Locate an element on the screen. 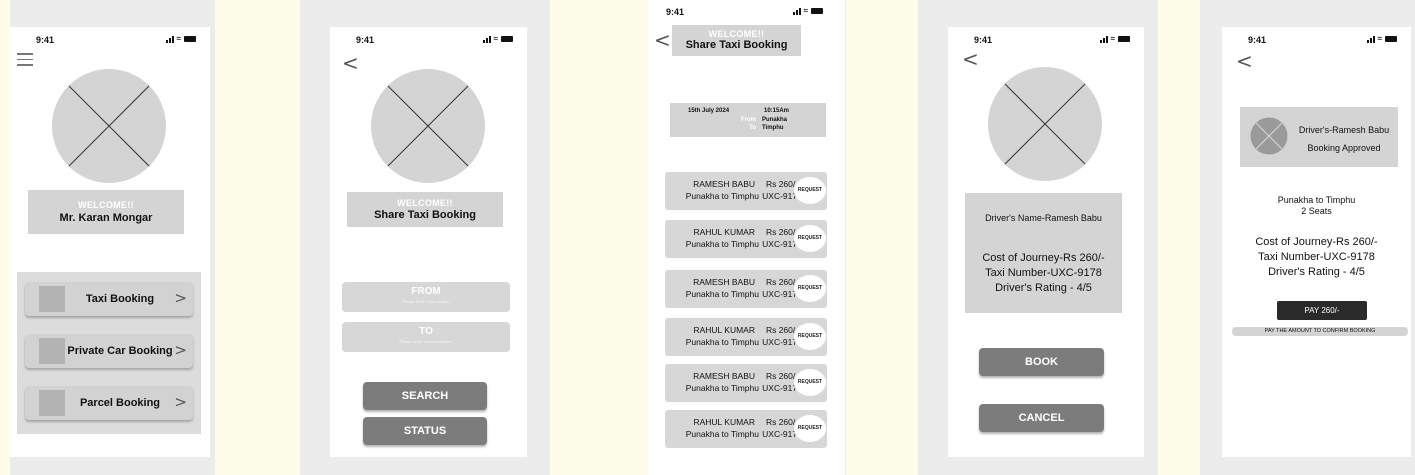 Image resolution: width=1415 pixels, height=475 pixels. to-placeholder: Please Enter Your Destination is located at coordinates (426, 341).